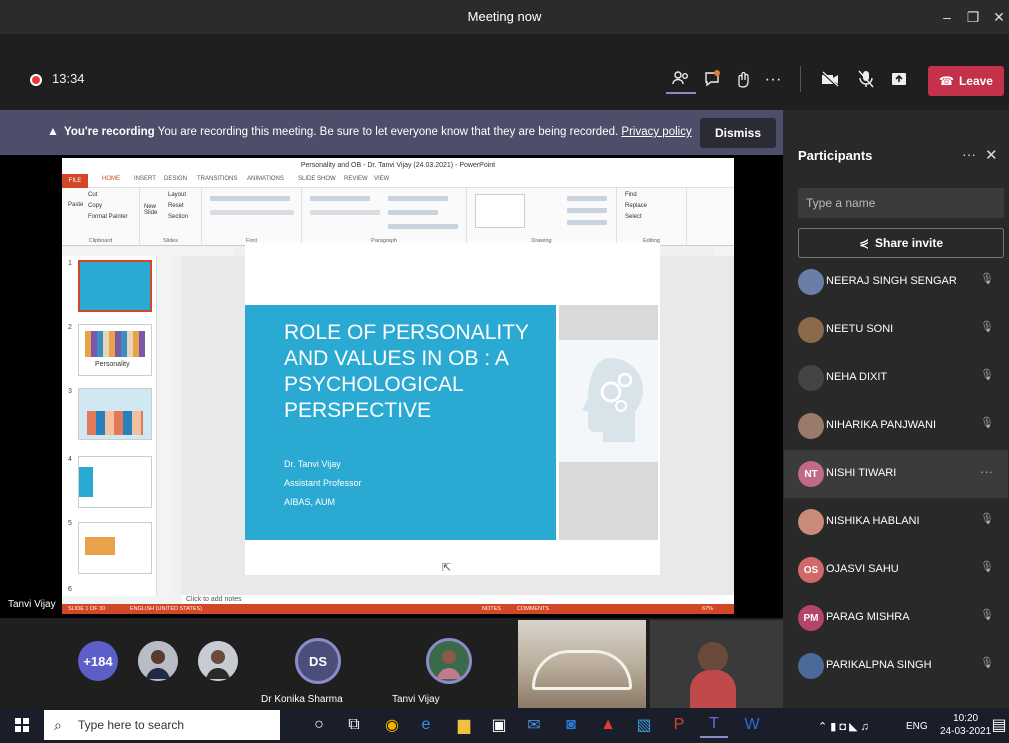 The height and width of the screenshot is (743, 1009). Describe the element at coordinates (896, 570) in the screenshot. I see `participant-row: OS OJASVI SAHU 🎙` at that location.